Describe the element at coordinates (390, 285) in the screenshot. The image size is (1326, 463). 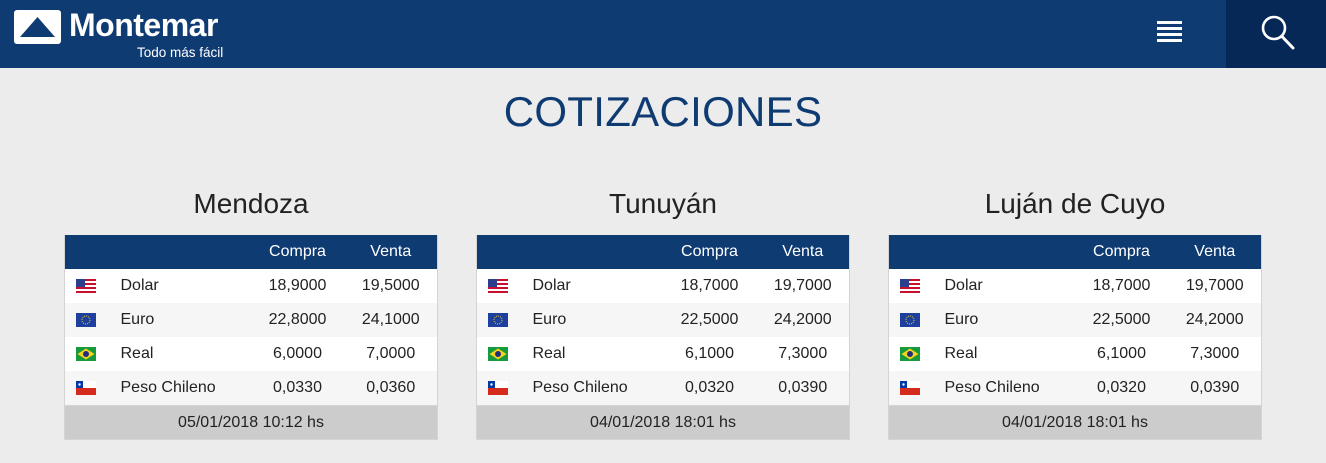
I see `sell-rate: 19,5000` at that location.